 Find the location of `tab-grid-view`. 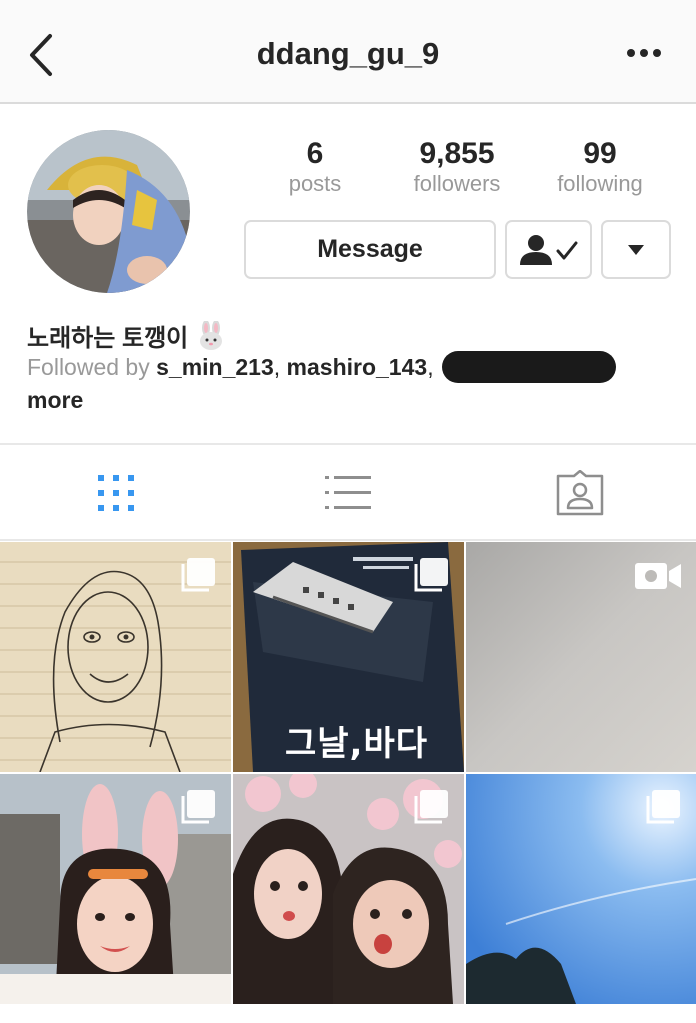

tab-grid-view is located at coordinates (116, 493).